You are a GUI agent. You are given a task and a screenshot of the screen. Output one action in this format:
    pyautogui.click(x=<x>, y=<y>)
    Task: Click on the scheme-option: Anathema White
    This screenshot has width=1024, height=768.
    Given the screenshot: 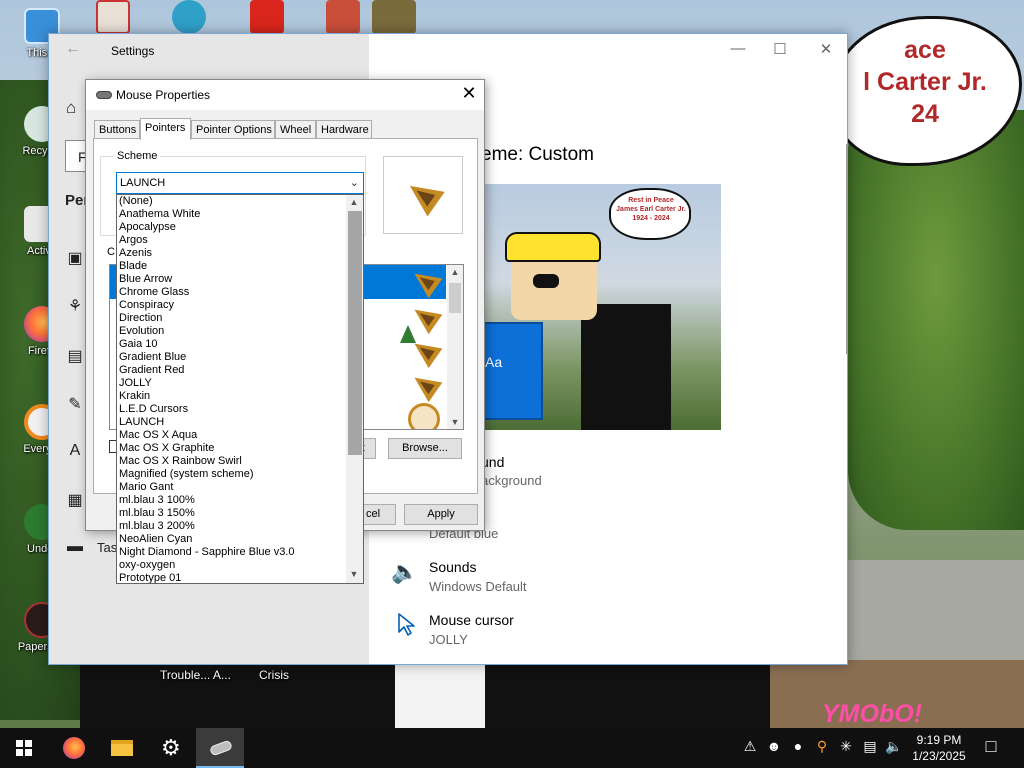 What is the action you would take?
    pyautogui.click(x=159, y=214)
    